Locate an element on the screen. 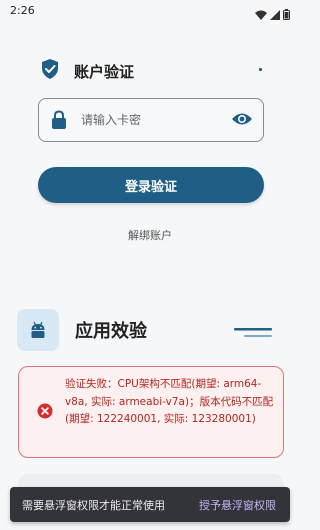 The height and width of the screenshot is (530, 320). card-key-field is located at coordinates (151, 120).